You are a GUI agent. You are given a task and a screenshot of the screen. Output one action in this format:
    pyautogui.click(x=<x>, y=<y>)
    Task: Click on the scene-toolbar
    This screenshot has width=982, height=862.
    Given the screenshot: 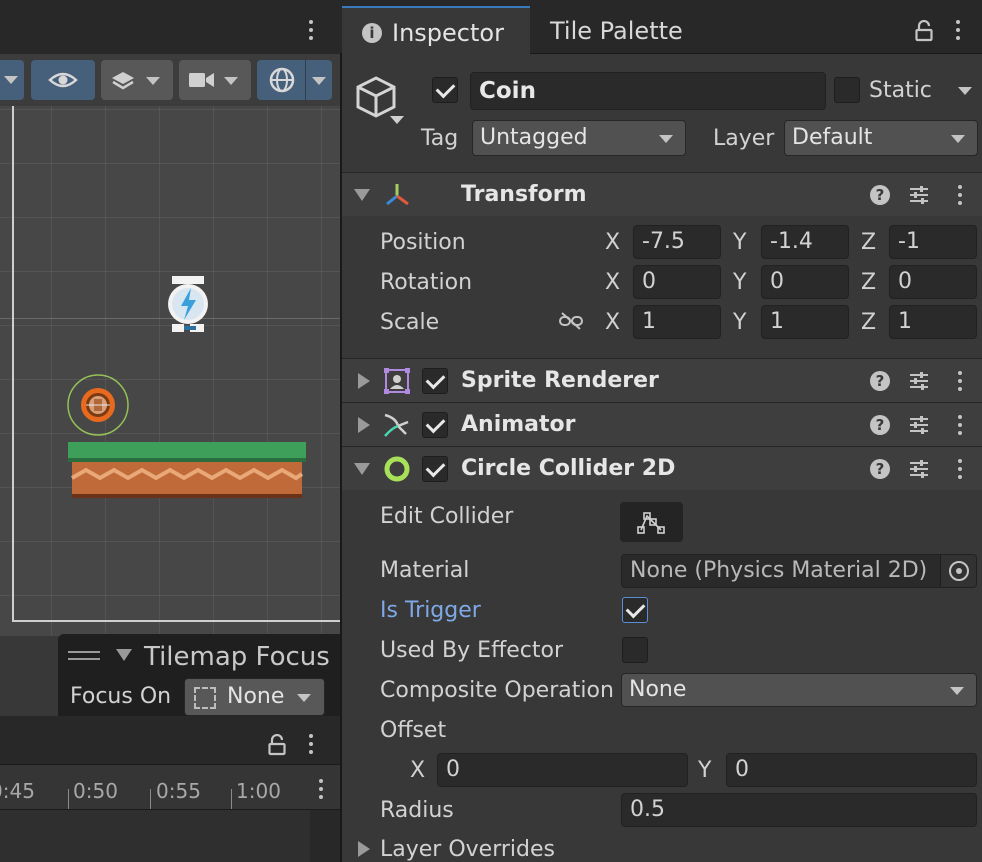 What is the action you would take?
    pyautogui.click(x=170, y=80)
    